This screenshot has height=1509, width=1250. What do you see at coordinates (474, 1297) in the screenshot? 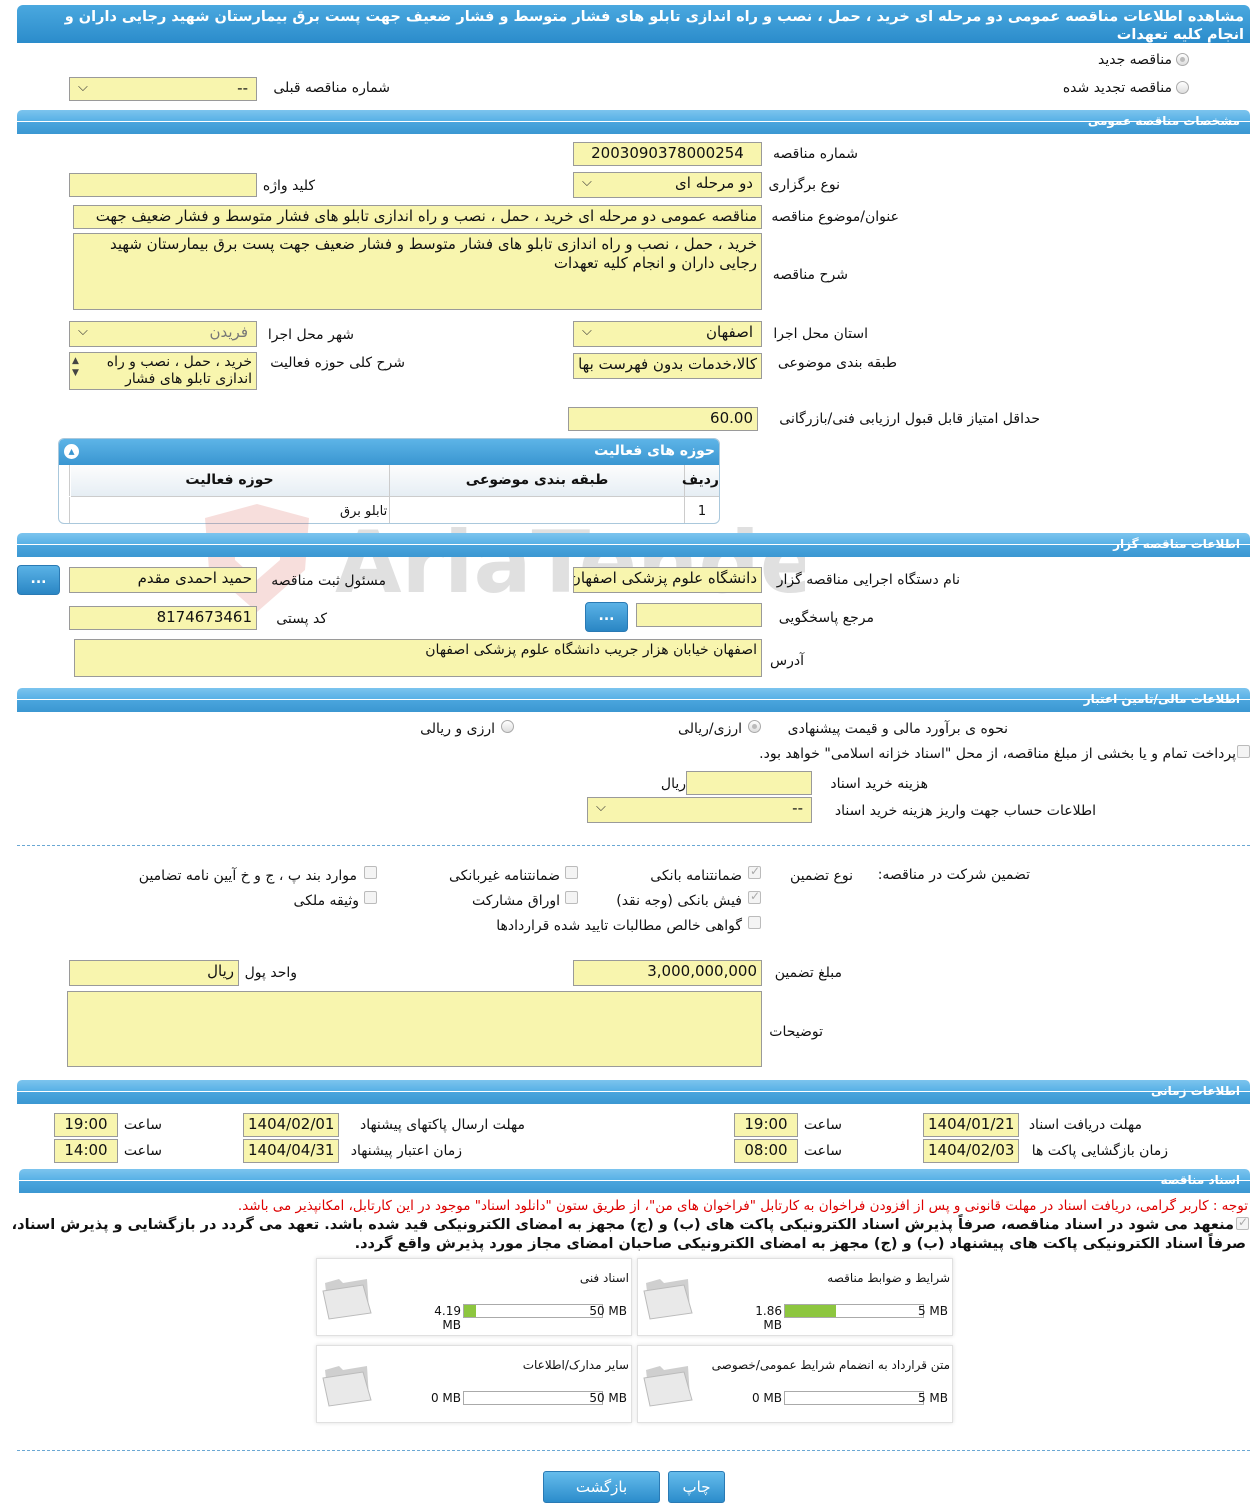
I see `doc-card-technical: اسناد فنی 4.19 MB 50 MB` at bounding box center [474, 1297].